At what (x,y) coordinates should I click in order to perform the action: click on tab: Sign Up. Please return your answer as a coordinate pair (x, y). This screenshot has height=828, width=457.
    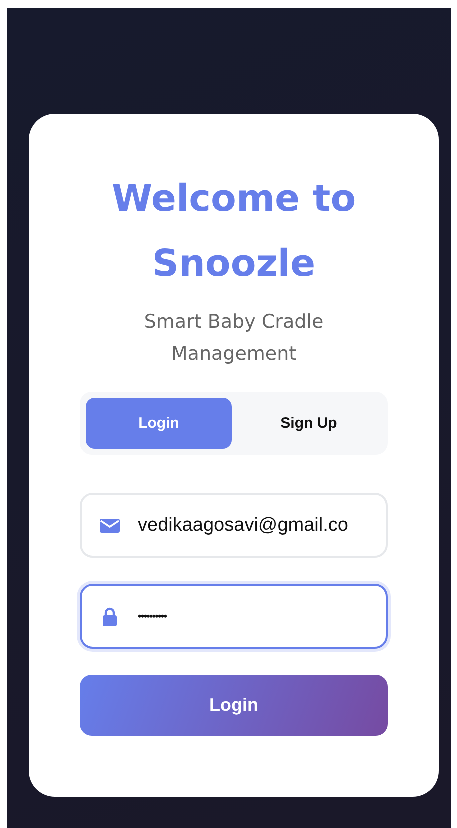
    Looking at the image, I should click on (309, 423).